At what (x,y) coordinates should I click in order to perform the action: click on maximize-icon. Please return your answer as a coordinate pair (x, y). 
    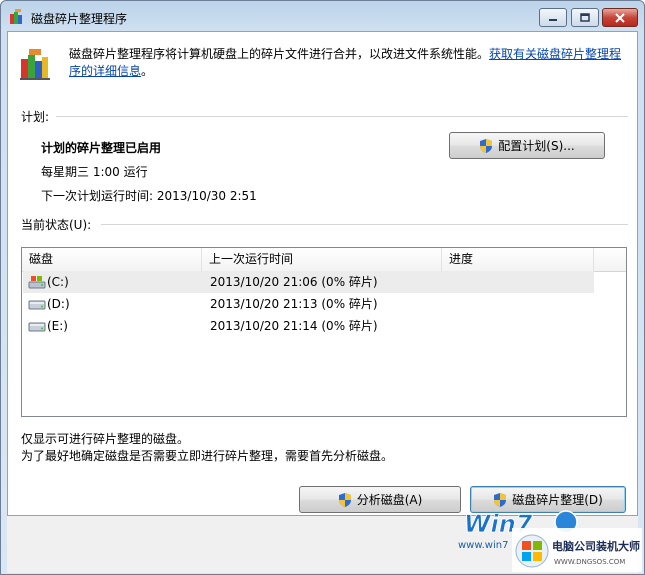
    Looking at the image, I should click on (585, 17).